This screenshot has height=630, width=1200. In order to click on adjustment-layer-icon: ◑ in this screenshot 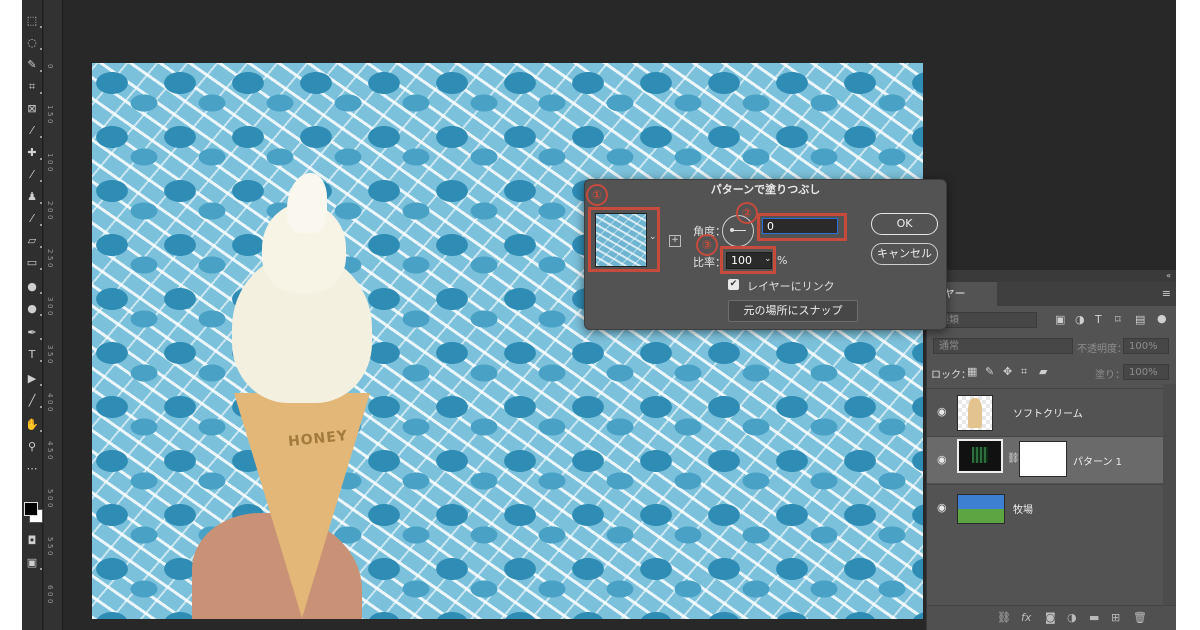, I will do `click(1072, 617)`.